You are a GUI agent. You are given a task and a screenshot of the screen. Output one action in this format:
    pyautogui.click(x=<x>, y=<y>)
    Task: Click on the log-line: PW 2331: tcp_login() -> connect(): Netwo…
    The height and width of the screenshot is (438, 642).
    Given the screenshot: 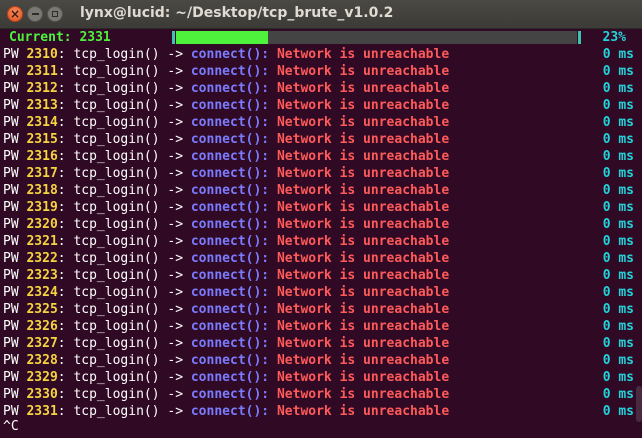 What is the action you would take?
    pyautogui.click(x=226, y=411)
    